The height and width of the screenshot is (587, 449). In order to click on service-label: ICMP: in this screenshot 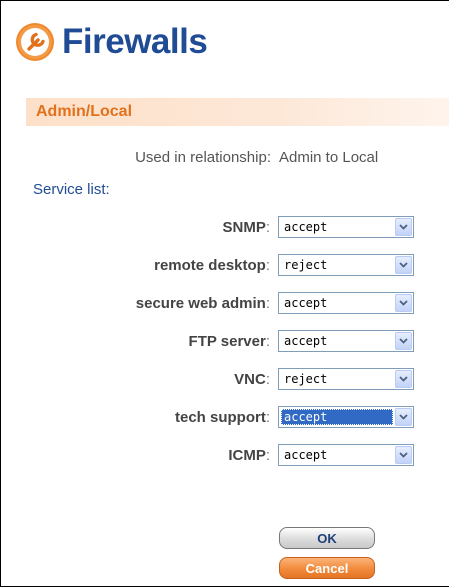, I will do `click(249, 455)`.